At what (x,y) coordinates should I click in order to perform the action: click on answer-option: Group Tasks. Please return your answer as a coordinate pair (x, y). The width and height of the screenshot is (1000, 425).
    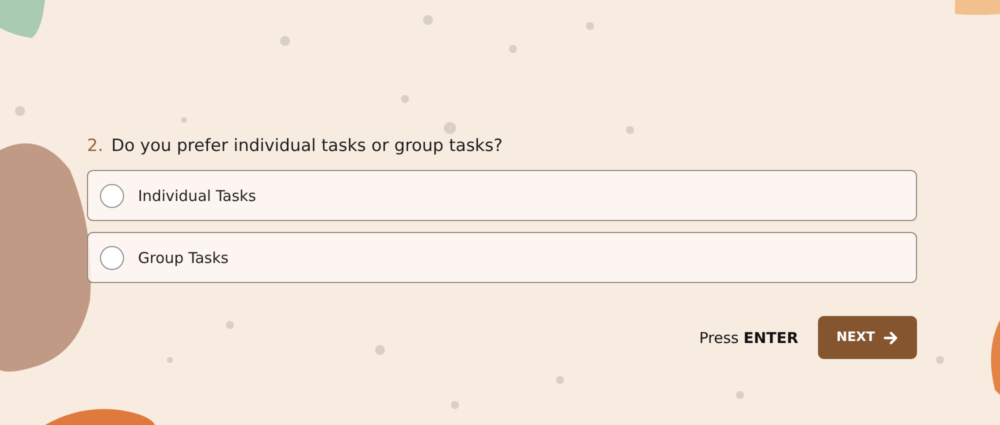
    Looking at the image, I should click on (502, 257).